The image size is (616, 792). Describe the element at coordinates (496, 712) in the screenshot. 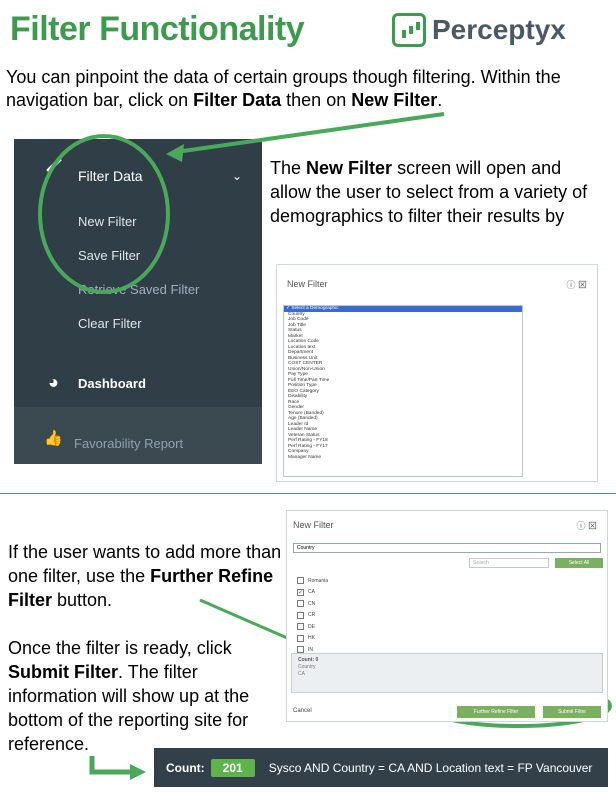

I see `further-refine-filter-button: Further Refine Filter` at that location.